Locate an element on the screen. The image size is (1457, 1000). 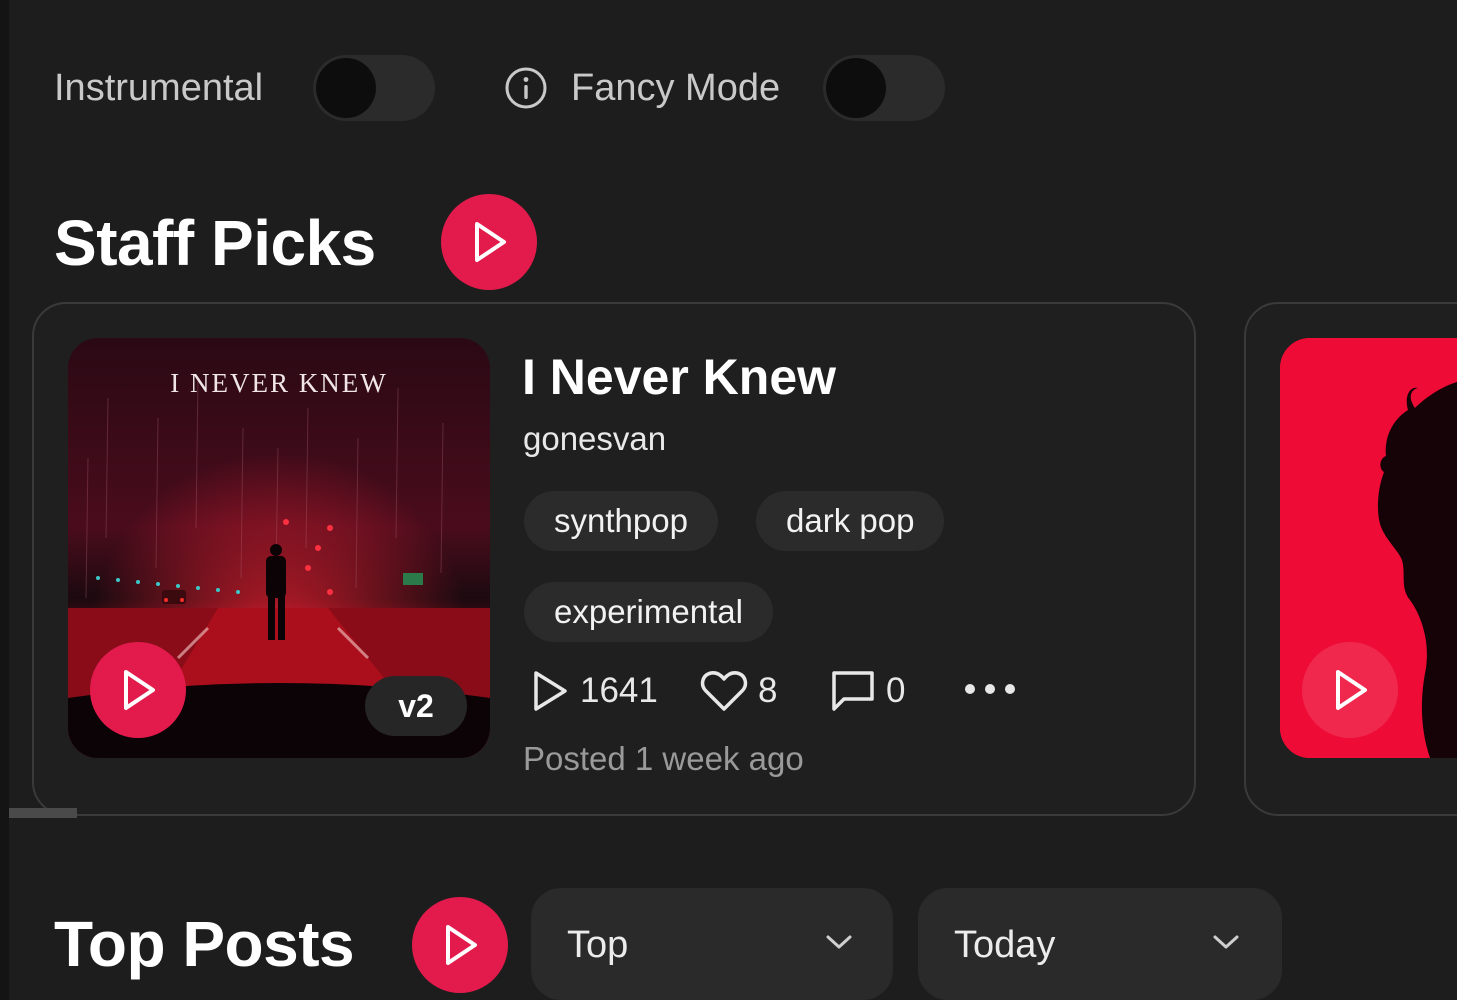
top-posts-play-button is located at coordinates (460, 945).